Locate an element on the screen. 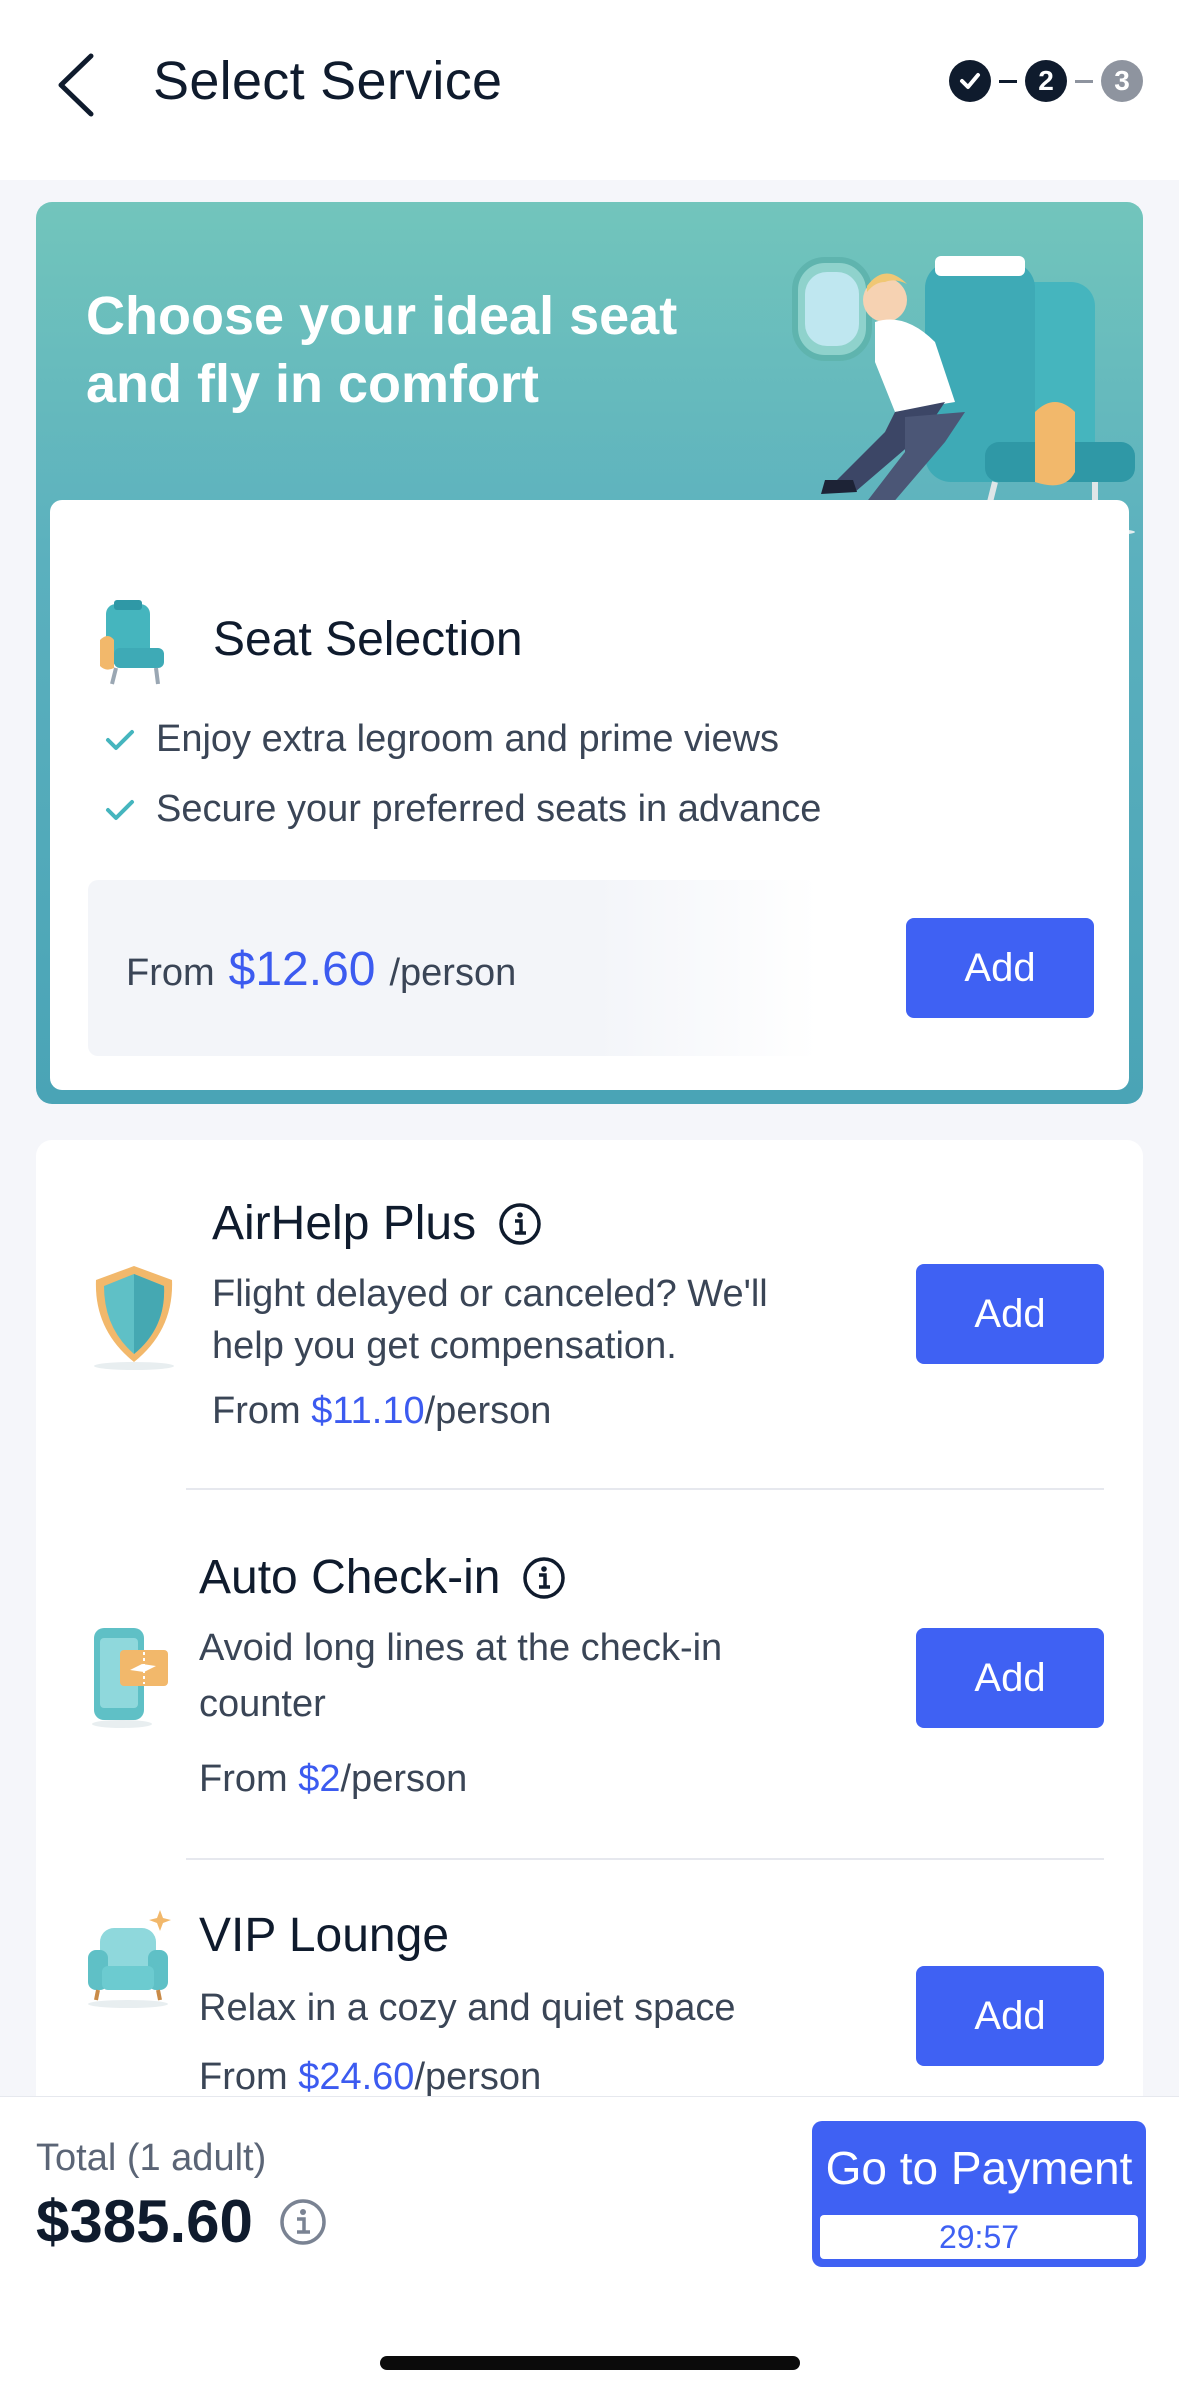 The width and height of the screenshot is (1179, 2396). service-title-row: AirHelp Plus is located at coordinates (377, 1223).